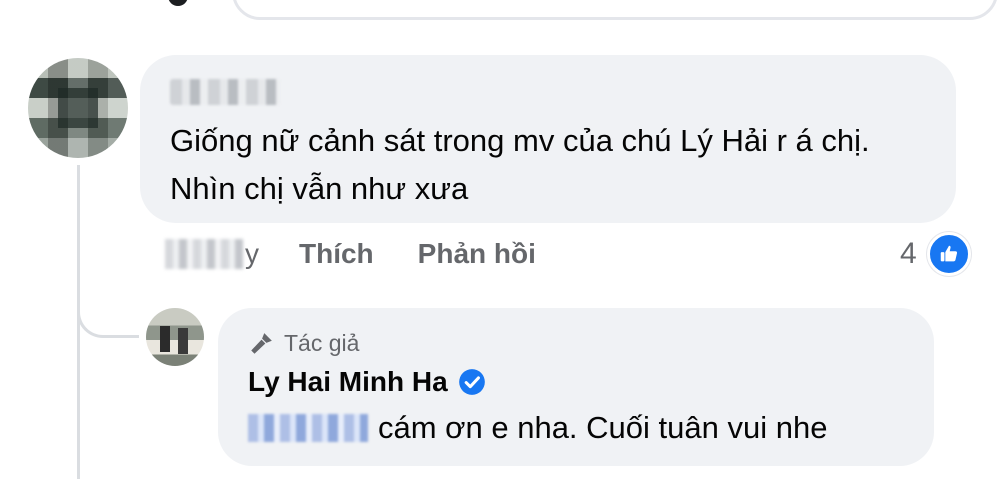  I want to click on reply-author: Ly Hai Minh Ha, so click(367, 382).